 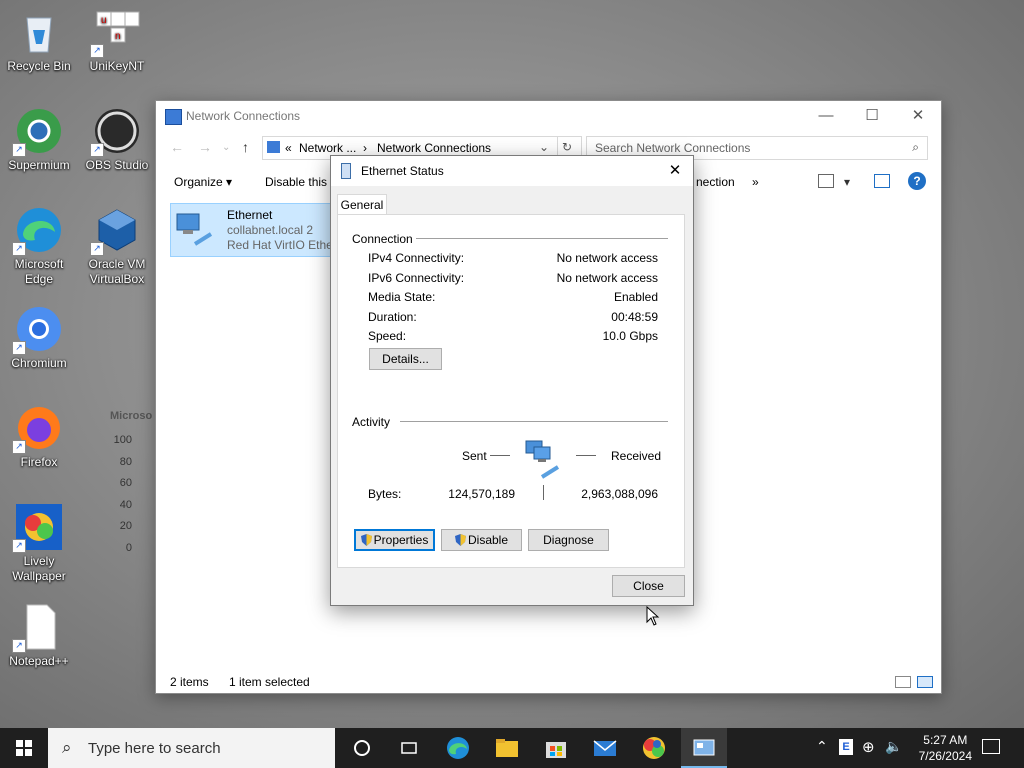 What do you see at coordinates (544, 147) in the screenshot?
I see `chevron-down-icon: ⌄` at bounding box center [544, 147].